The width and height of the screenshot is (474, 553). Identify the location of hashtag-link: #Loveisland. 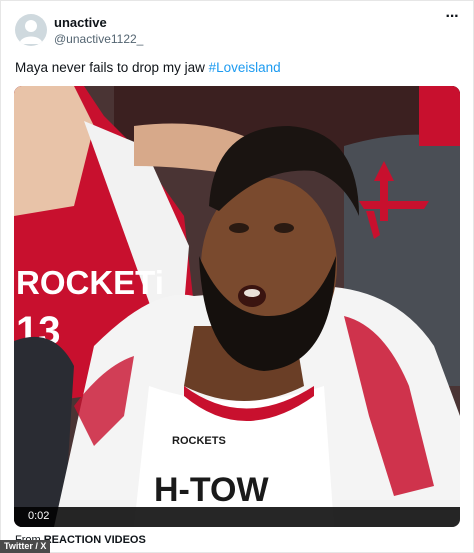
(245, 67).